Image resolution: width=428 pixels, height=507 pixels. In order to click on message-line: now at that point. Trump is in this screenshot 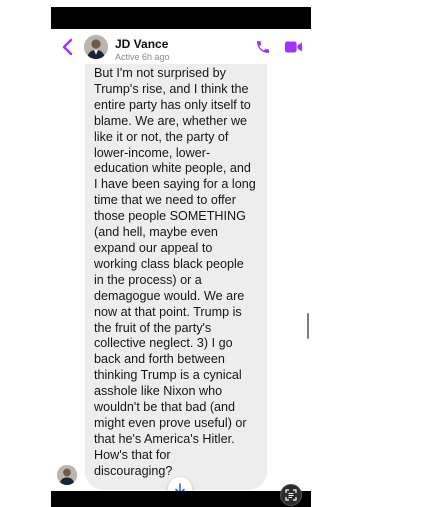, I will do `click(168, 311)`.